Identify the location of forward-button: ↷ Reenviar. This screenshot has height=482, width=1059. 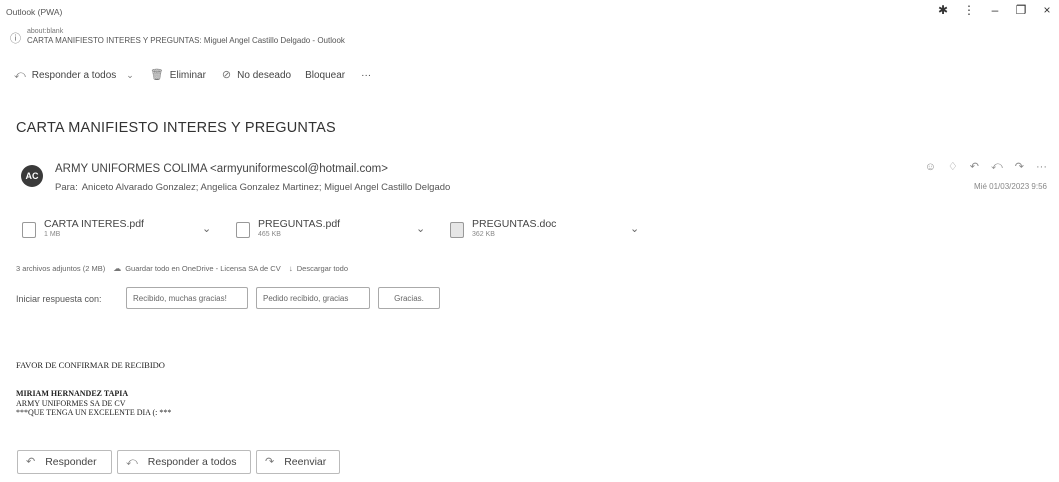
(298, 462).